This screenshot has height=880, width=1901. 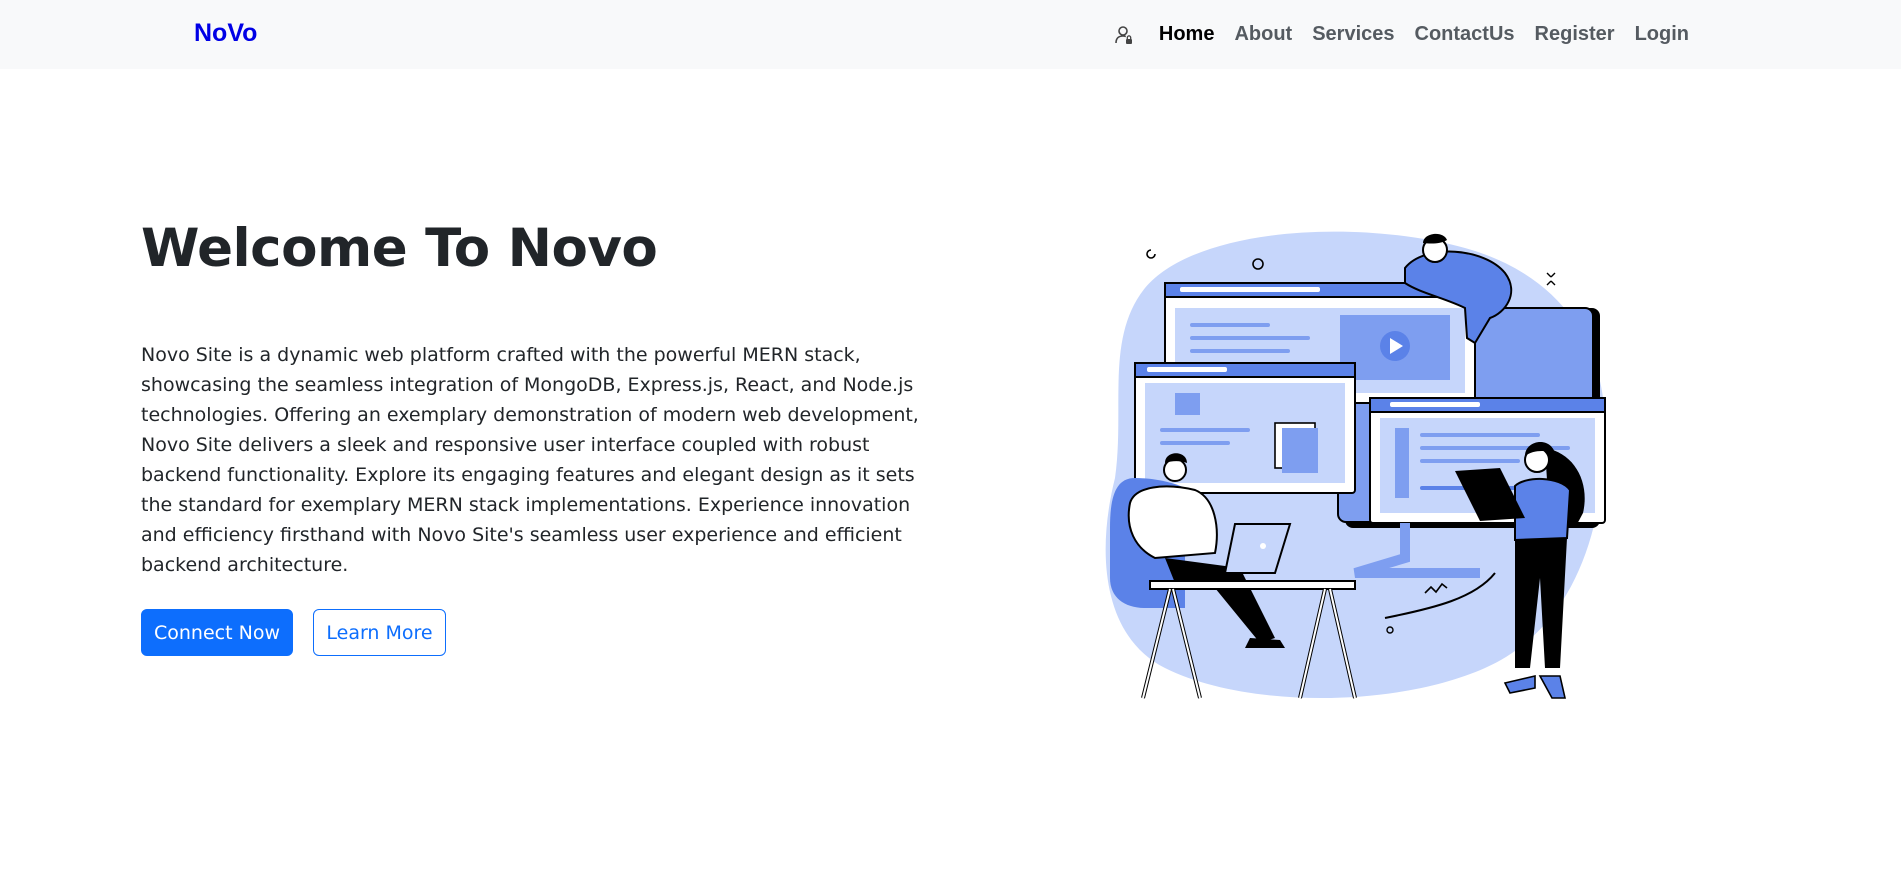 I want to click on nav-contactus: ContactUs, so click(x=1465, y=34).